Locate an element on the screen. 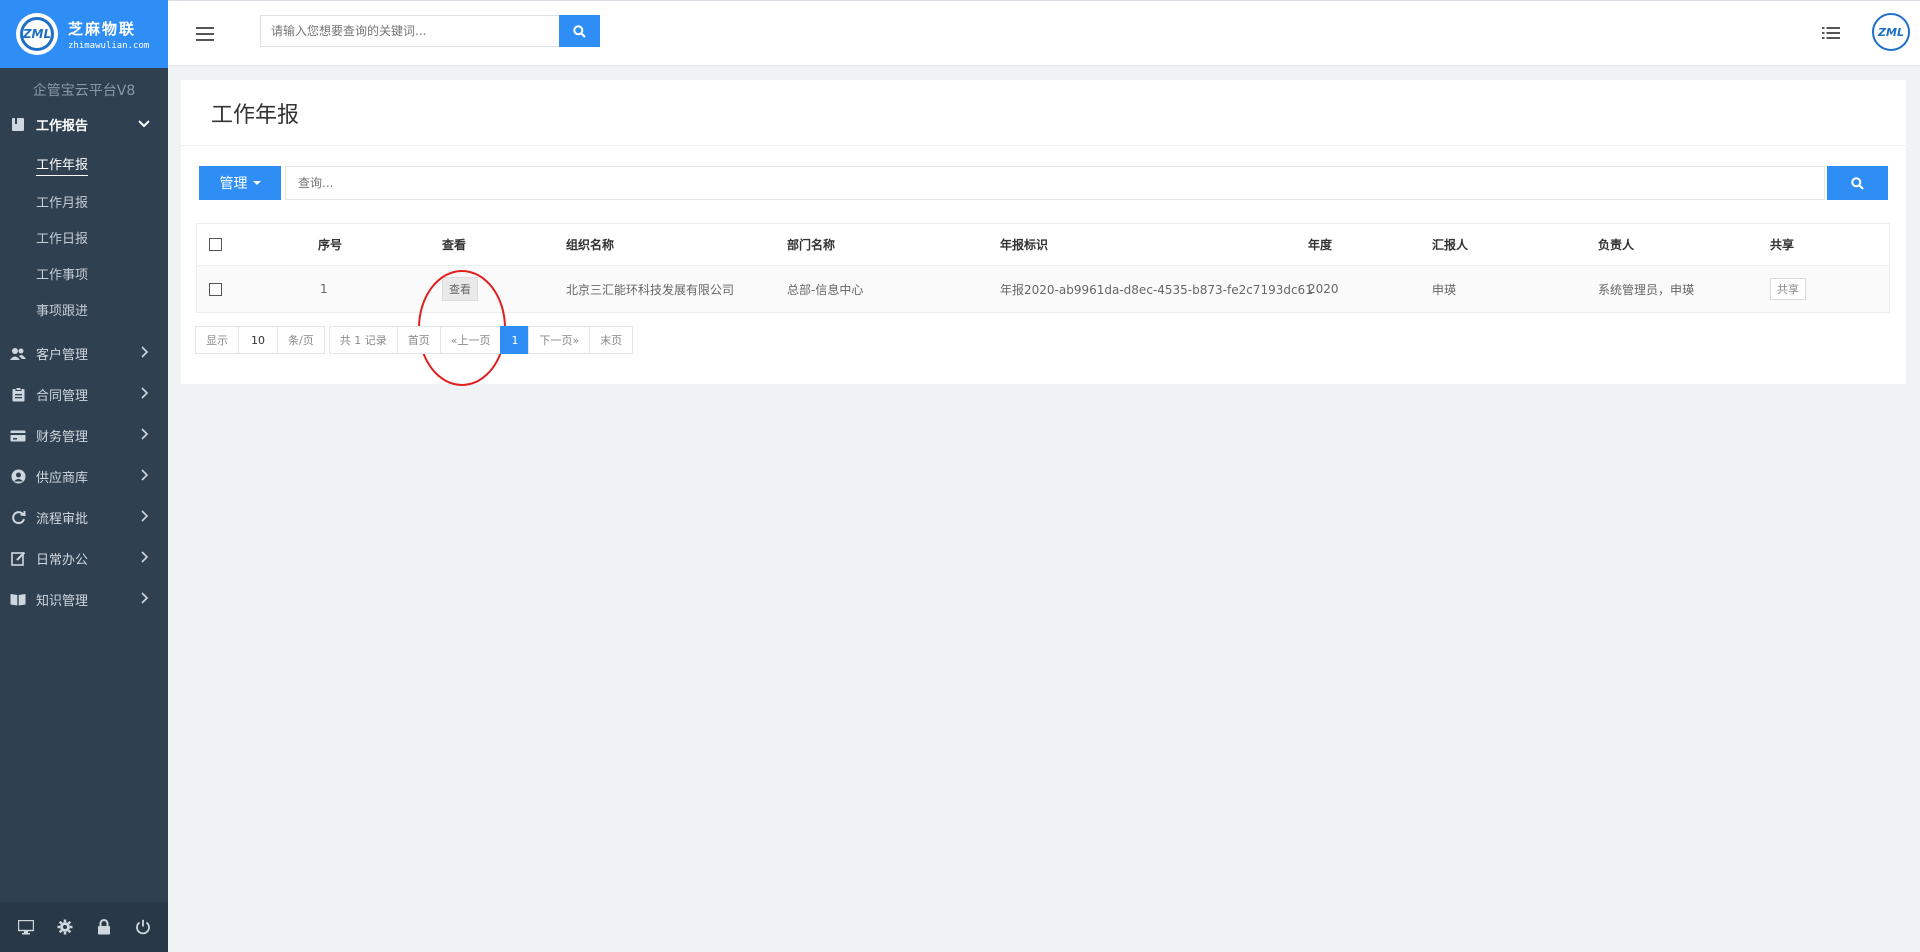 Image resolution: width=1920 pixels, height=952 pixels. row-checkbox is located at coordinates (215, 289).